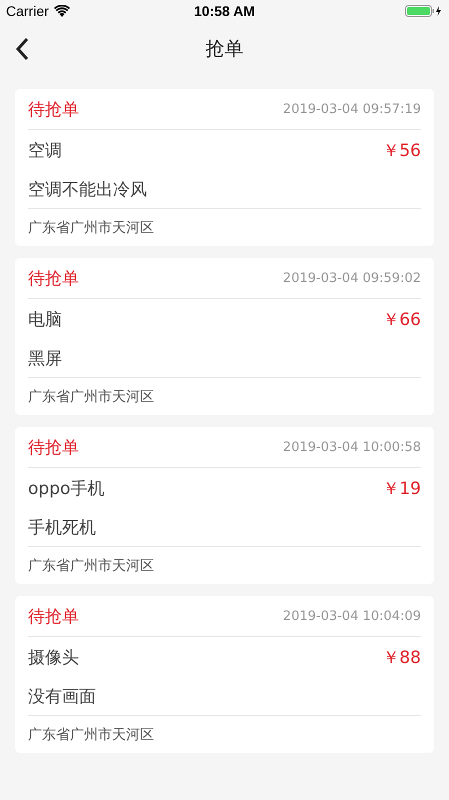 The width and height of the screenshot is (449, 800). Describe the element at coordinates (62, 11) in the screenshot. I see `wifi-icon` at that location.